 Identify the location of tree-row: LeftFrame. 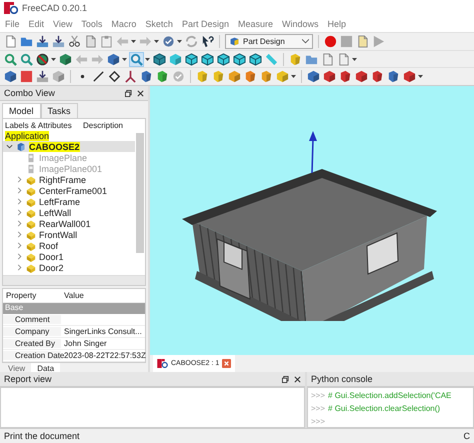
(69, 201).